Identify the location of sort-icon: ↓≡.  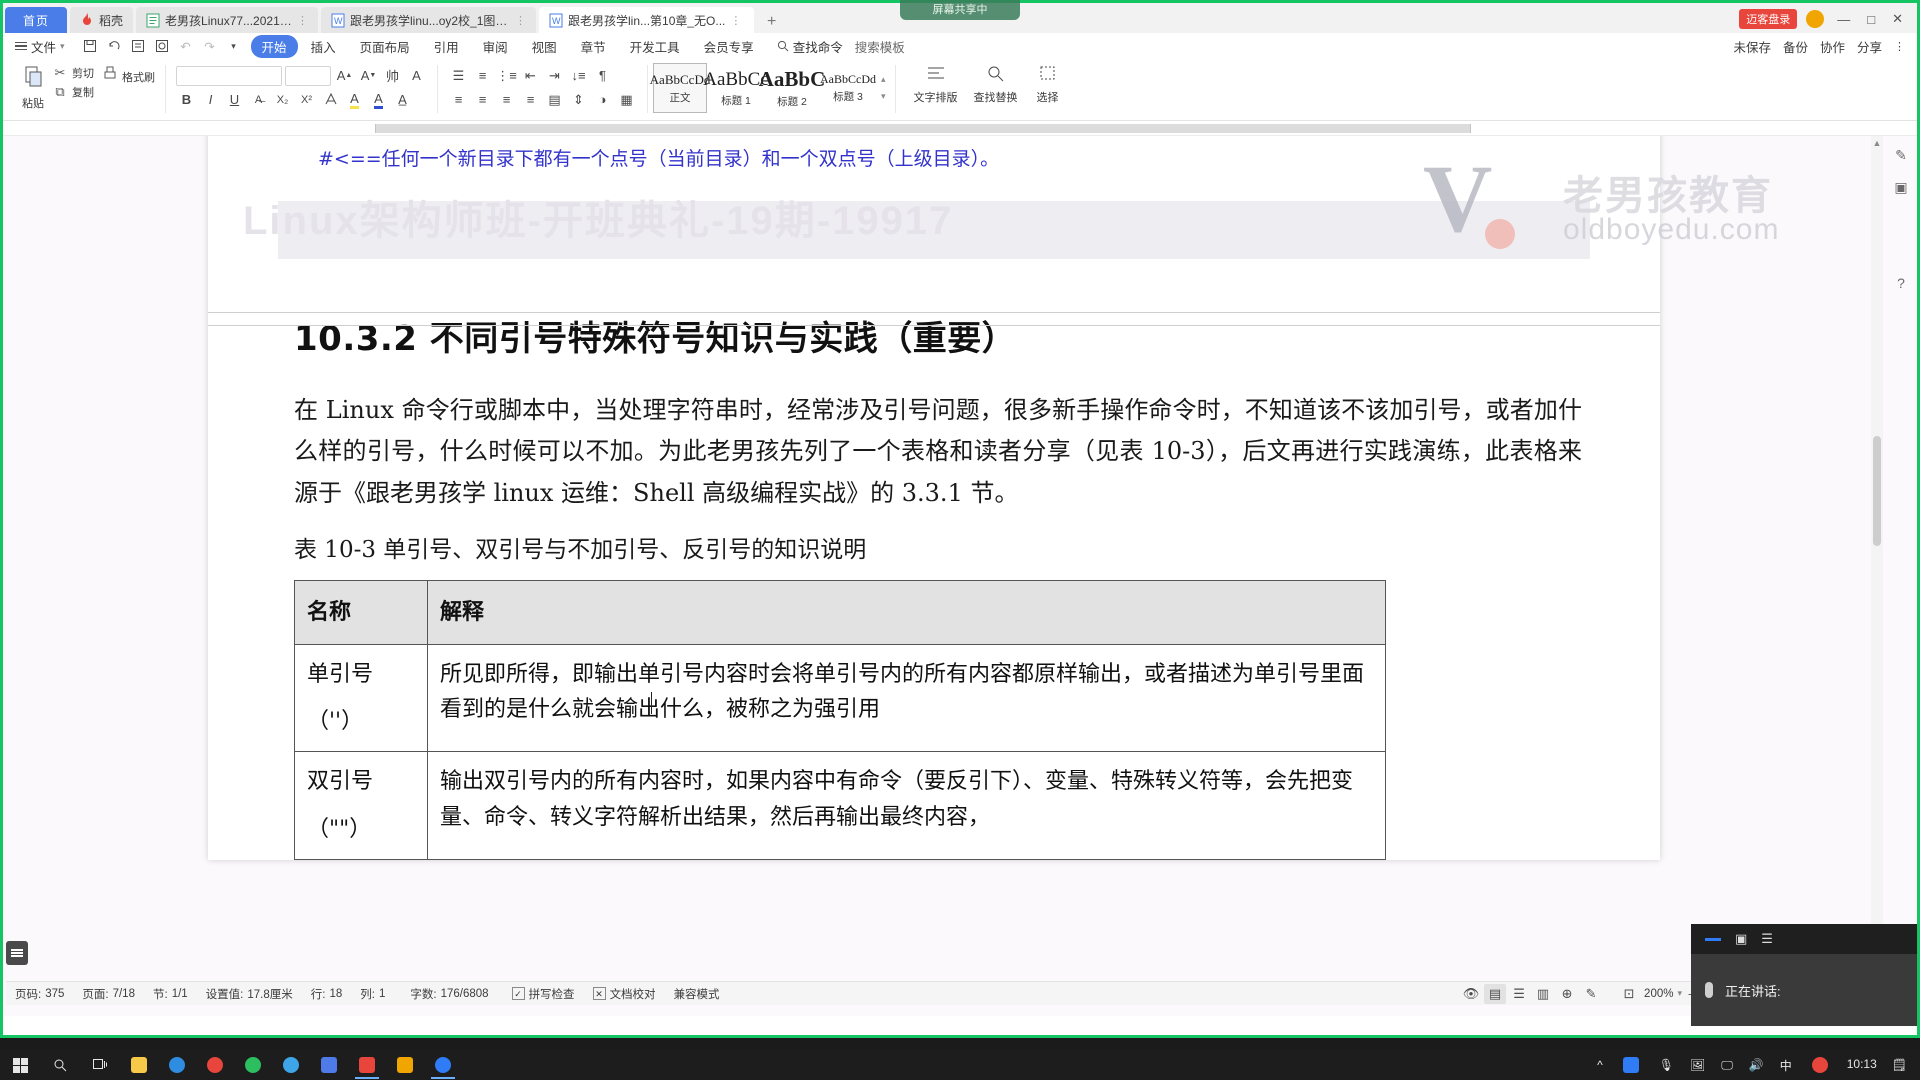
(578, 75).